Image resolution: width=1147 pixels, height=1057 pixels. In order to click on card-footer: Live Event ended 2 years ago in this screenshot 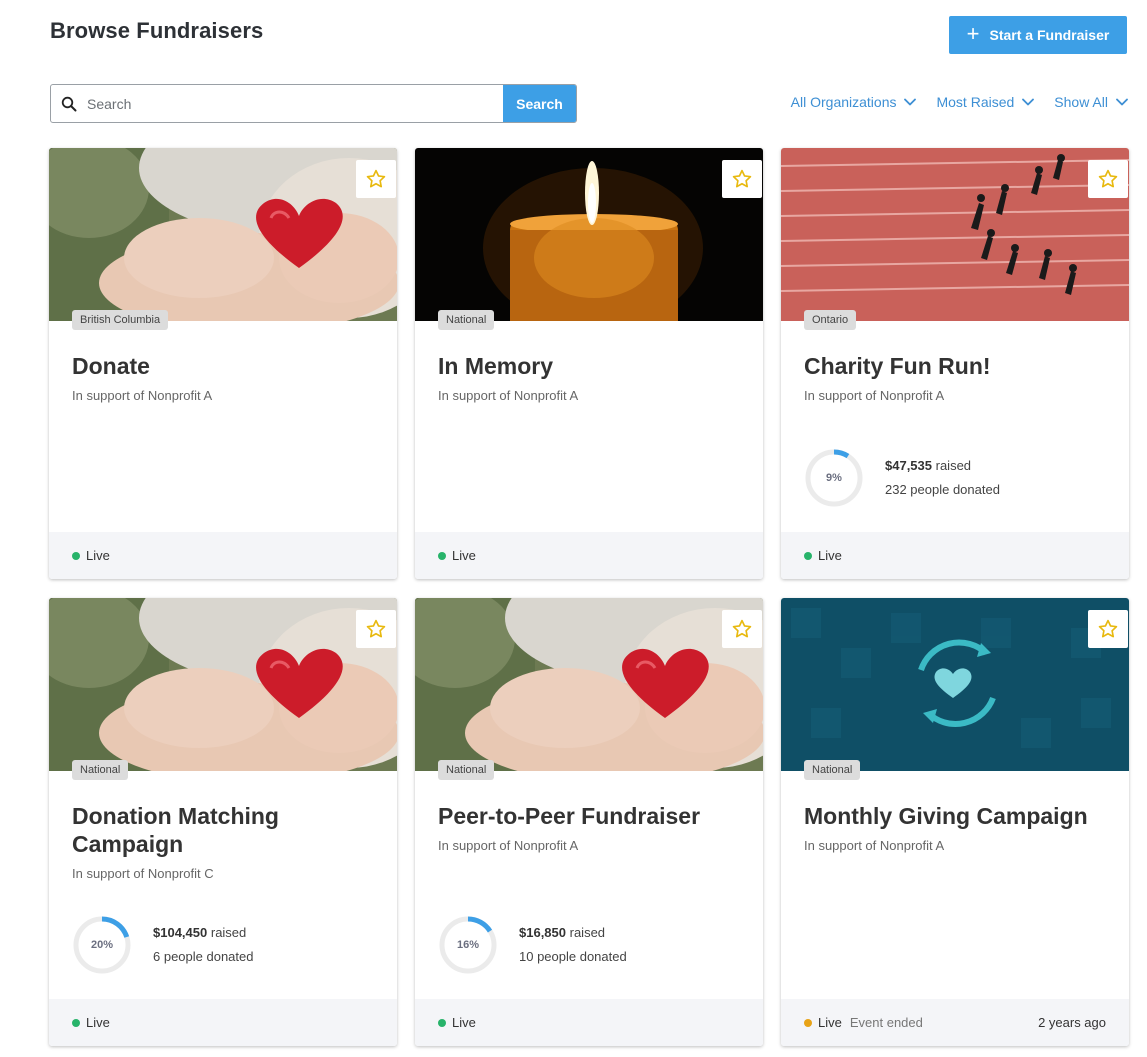, I will do `click(955, 1022)`.